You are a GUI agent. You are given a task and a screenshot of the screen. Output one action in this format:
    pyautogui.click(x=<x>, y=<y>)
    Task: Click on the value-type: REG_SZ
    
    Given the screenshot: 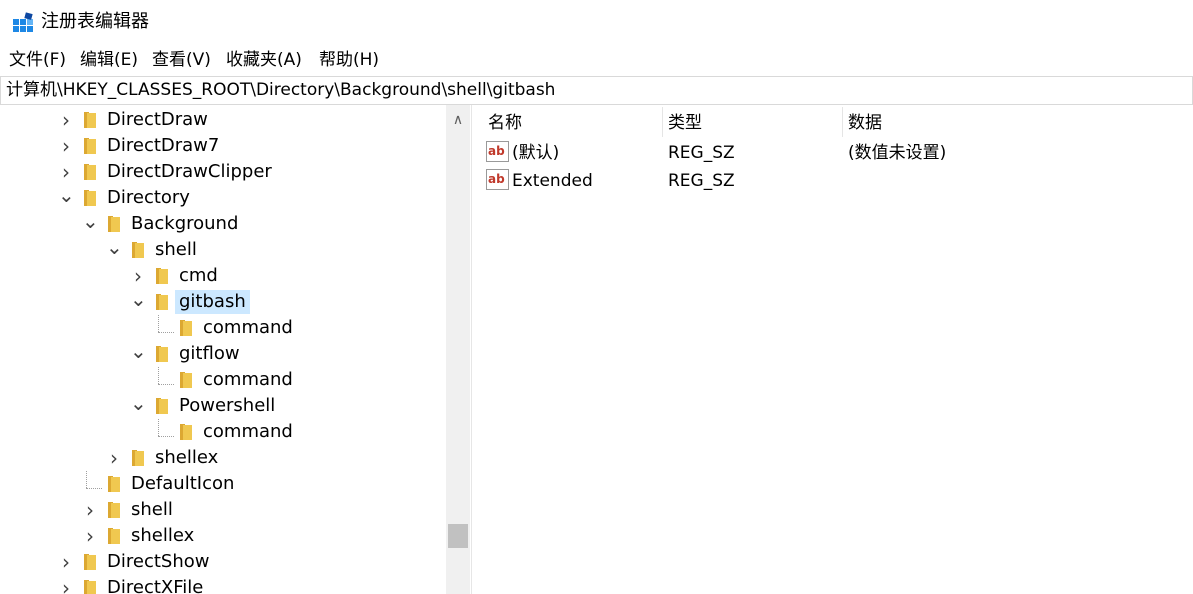 What is the action you would take?
    pyautogui.click(x=701, y=153)
    